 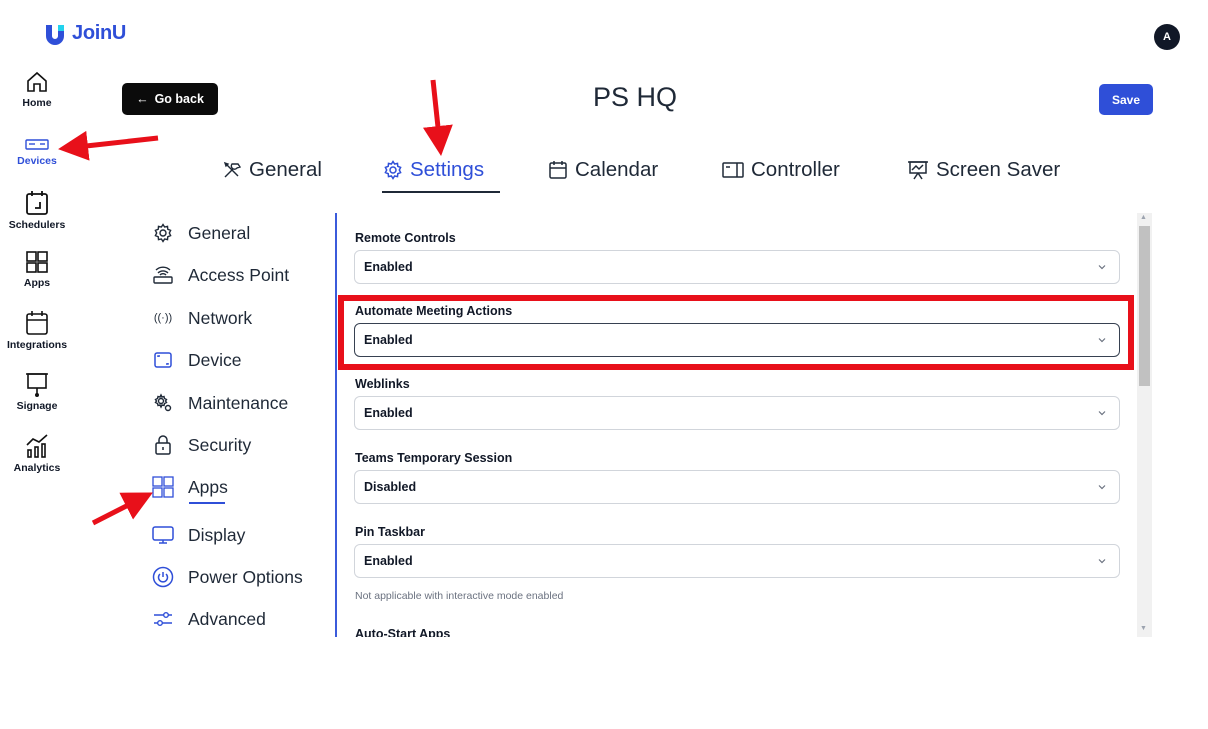 What do you see at coordinates (108, 145) in the screenshot?
I see `arrow-to-devices` at bounding box center [108, 145].